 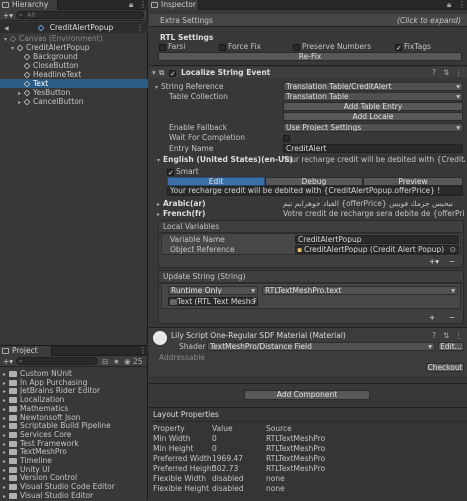 I want to click on fixtags-toggle: FixTags, so click(x=413, y=46).